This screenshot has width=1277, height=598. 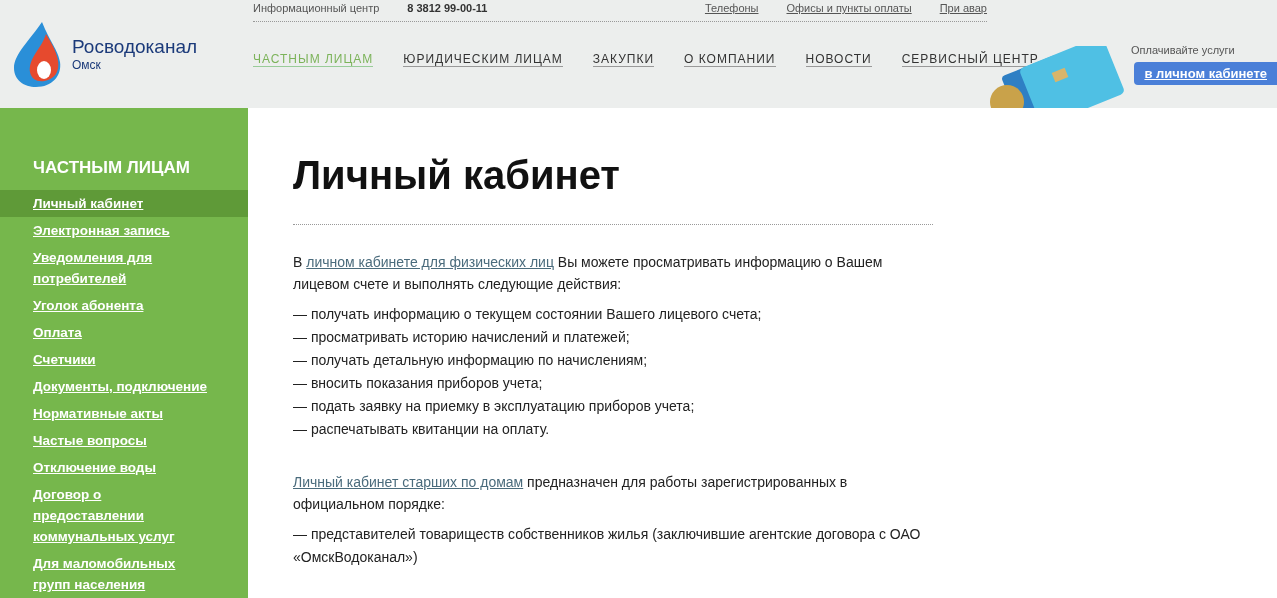 What do you see at coordinates (124, 515) in the screenshot?
I see `sidebar-link: Договор о предоставлении коммунальных услуг` at bounding box center [124, 515].